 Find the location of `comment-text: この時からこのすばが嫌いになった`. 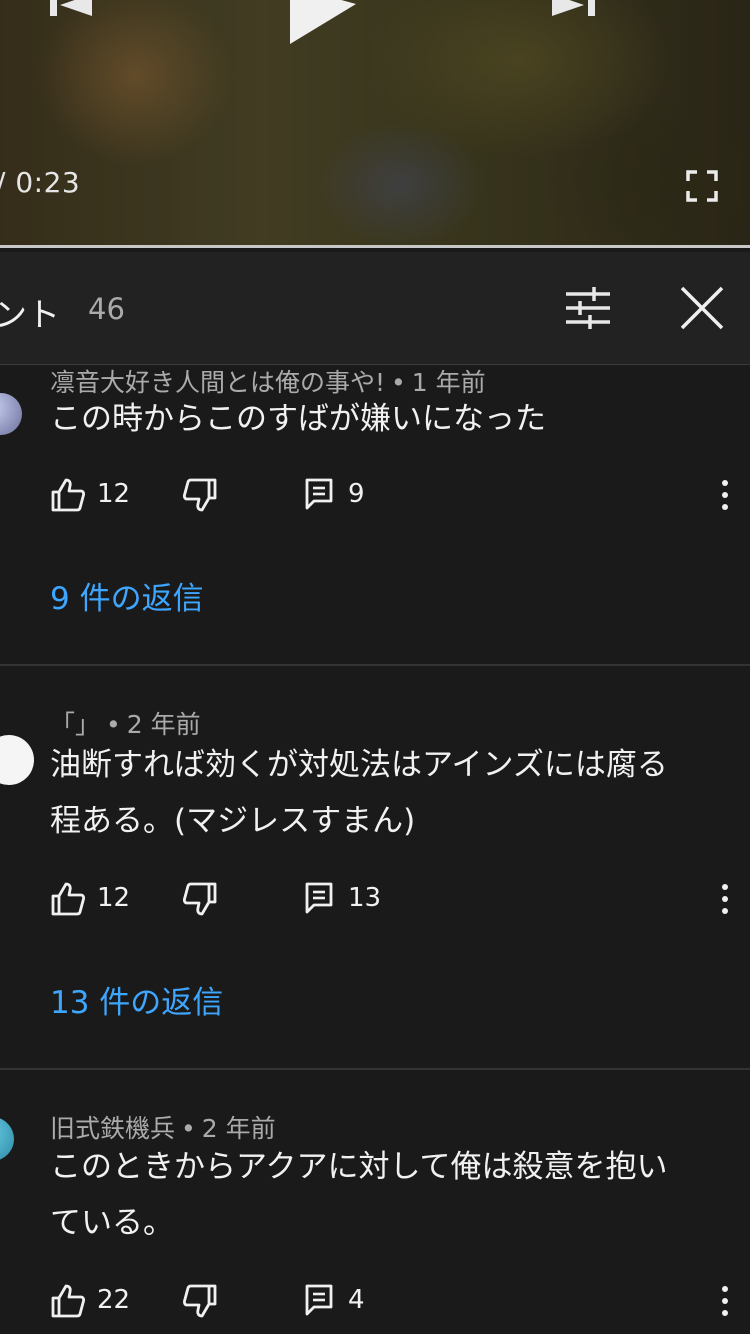

comment-text: この時からこのすばが嫌いになった is located at coordinates (298, 419).